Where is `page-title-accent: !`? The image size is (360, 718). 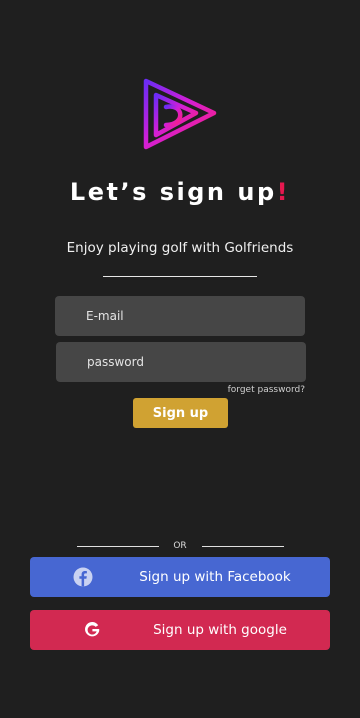 page-title-accent: ! is located at coordinates (283, 192).